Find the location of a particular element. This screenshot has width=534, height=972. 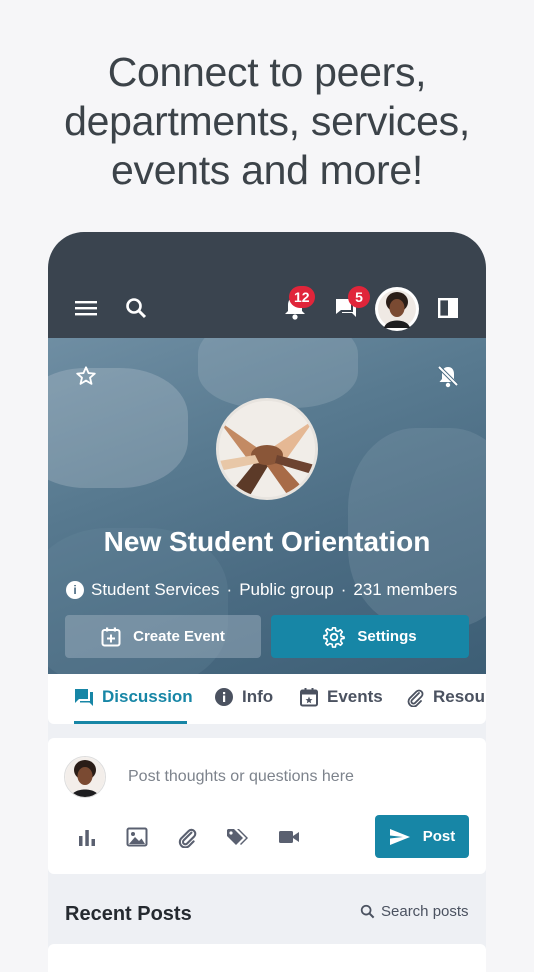

poll-icon is located at coordinates (87, 837).